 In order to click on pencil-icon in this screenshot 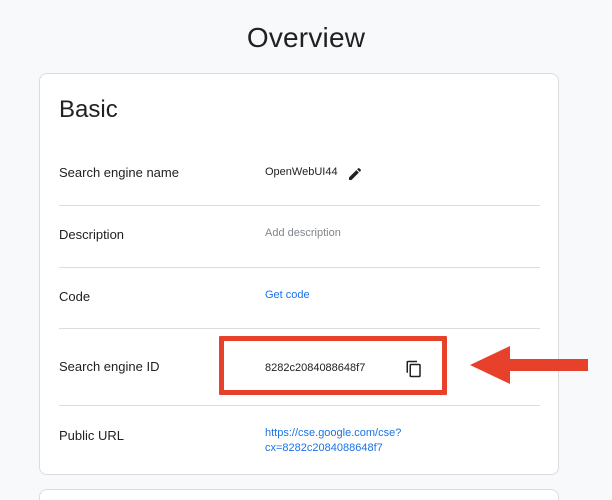, I will do `click(355, 174)`.